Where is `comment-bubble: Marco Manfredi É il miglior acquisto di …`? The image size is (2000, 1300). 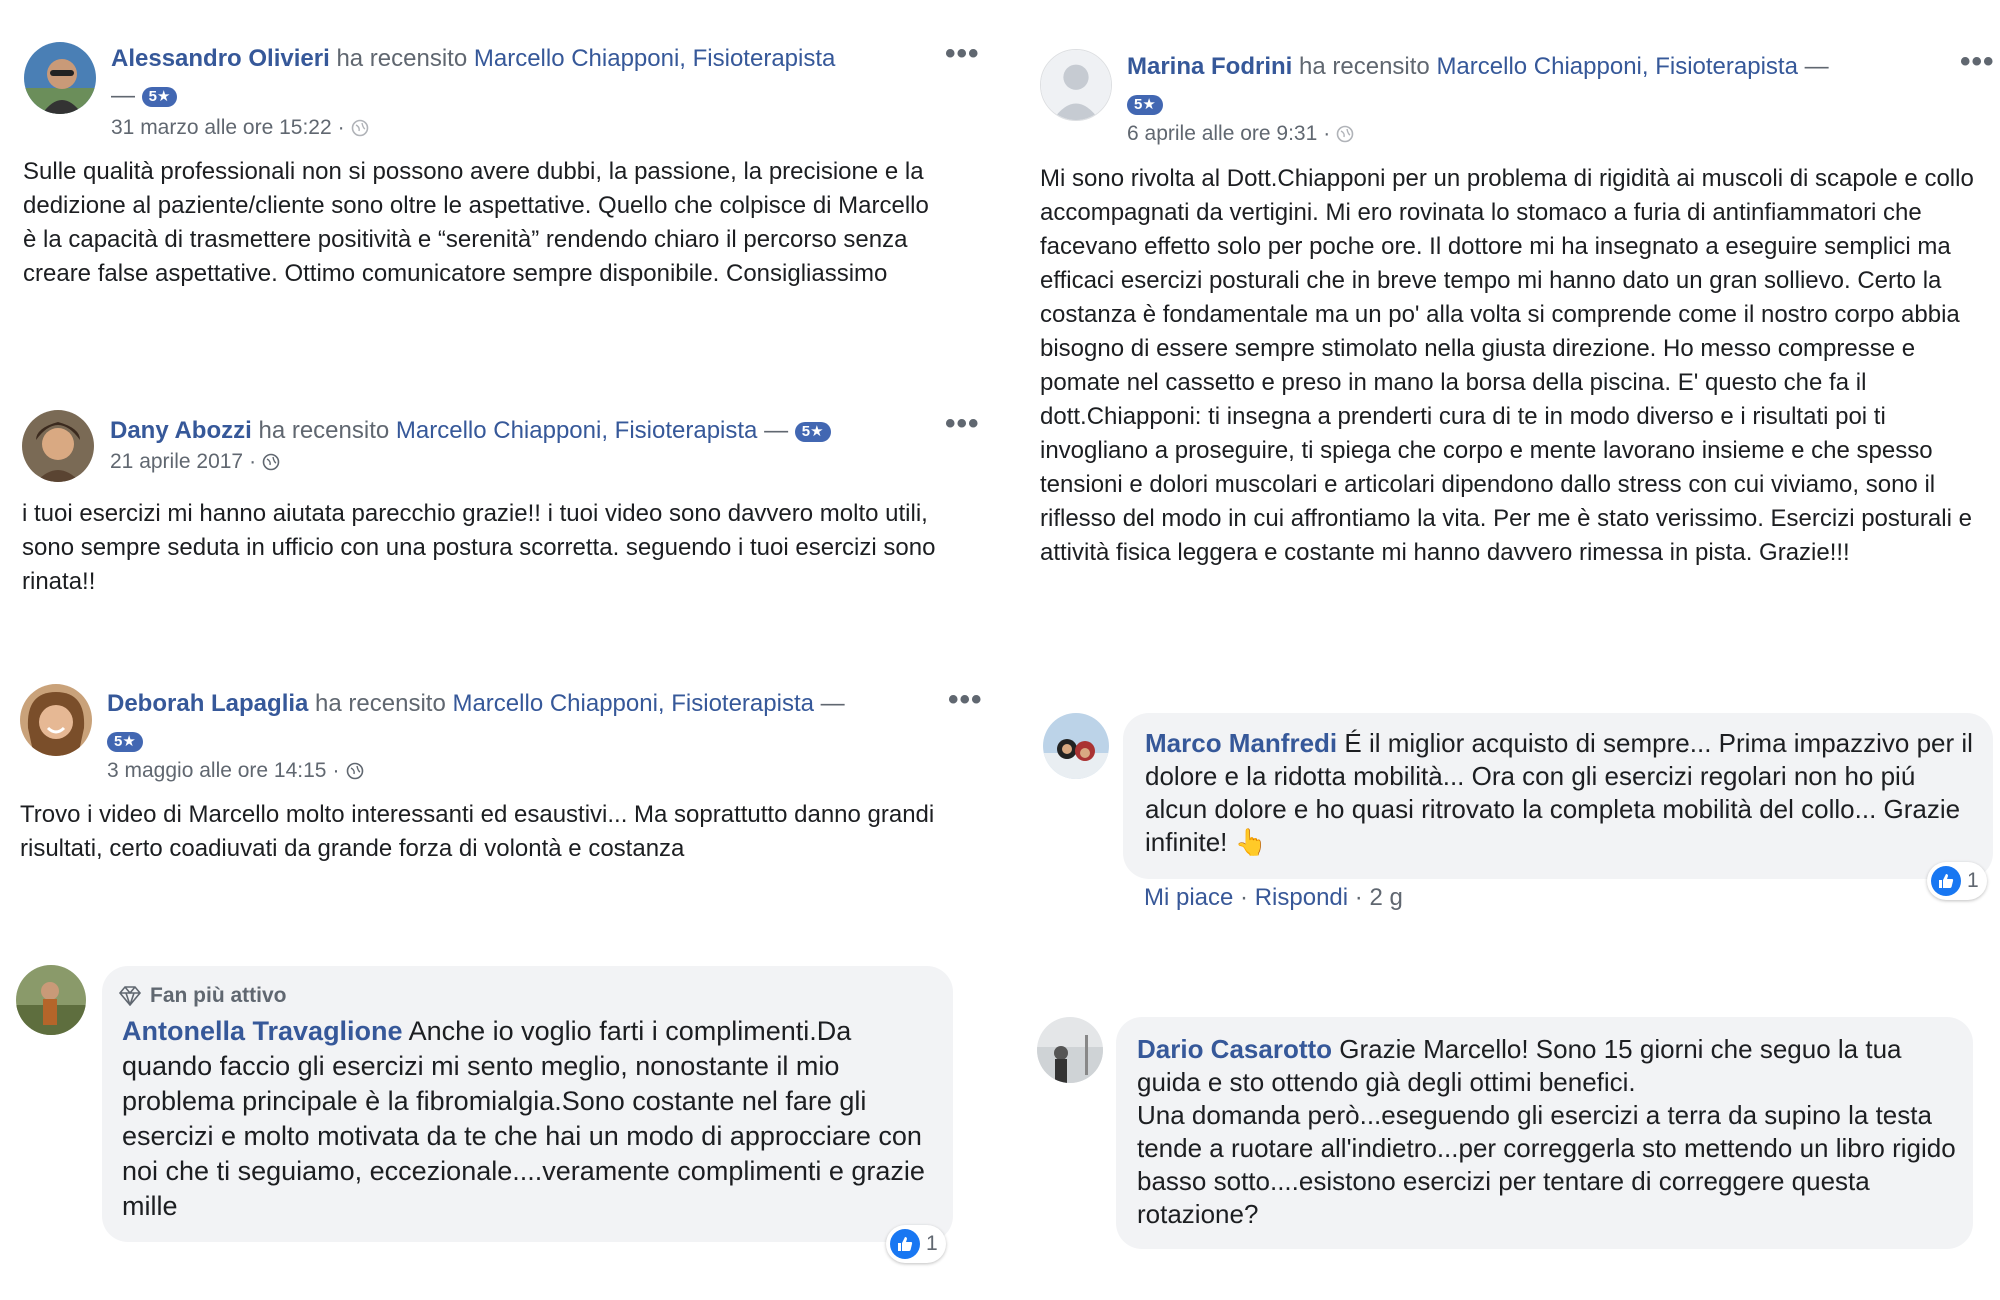 comment-bubble: Marco Manfredi É il miglior acquisto di … is located at coordinates (1558, 796).